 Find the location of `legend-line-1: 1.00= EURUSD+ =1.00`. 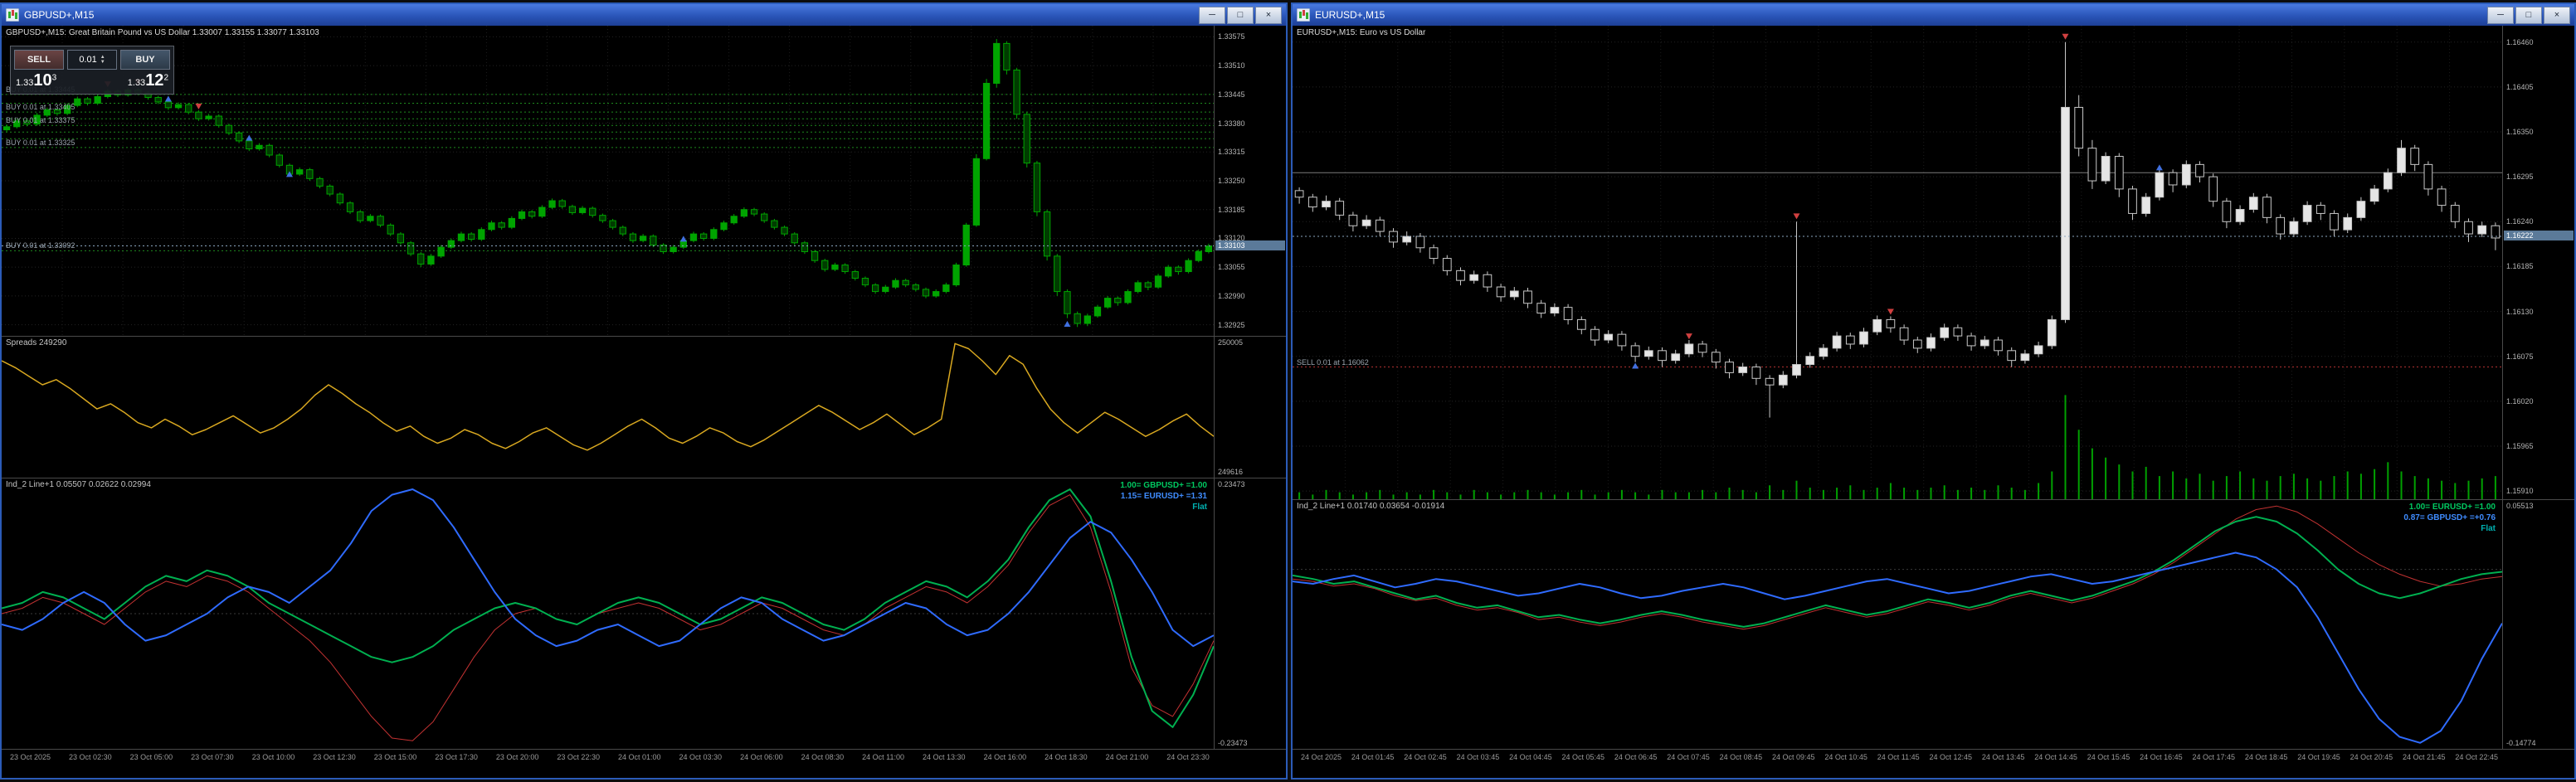

legend-line-1: 1.00= EURUSD+ =1.00 is located at coordinates (2452, 507).